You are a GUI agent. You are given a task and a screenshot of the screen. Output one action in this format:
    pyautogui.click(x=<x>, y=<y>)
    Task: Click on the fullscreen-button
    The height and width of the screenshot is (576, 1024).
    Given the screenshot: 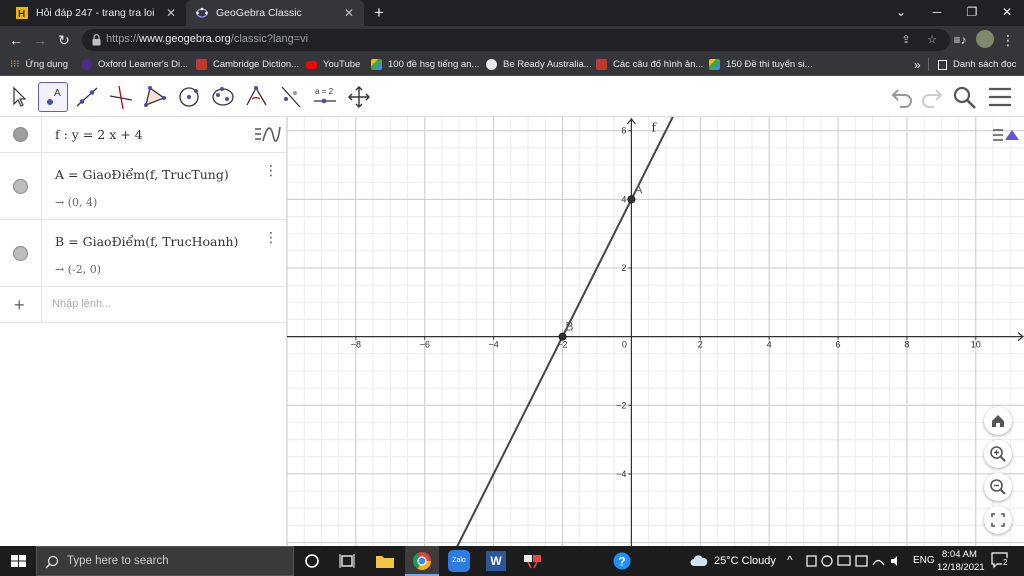 What is the action you would take?
    pyautogui.click(x=998, y=520)
    